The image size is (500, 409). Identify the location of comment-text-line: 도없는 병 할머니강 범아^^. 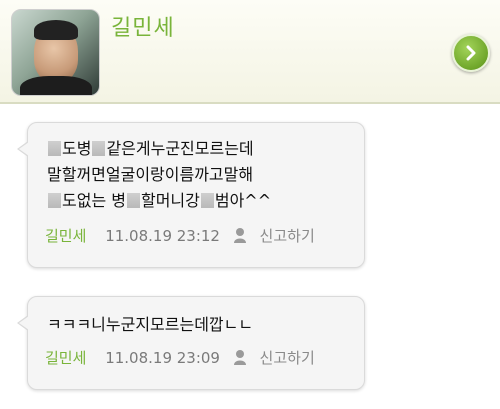
(159, 199).